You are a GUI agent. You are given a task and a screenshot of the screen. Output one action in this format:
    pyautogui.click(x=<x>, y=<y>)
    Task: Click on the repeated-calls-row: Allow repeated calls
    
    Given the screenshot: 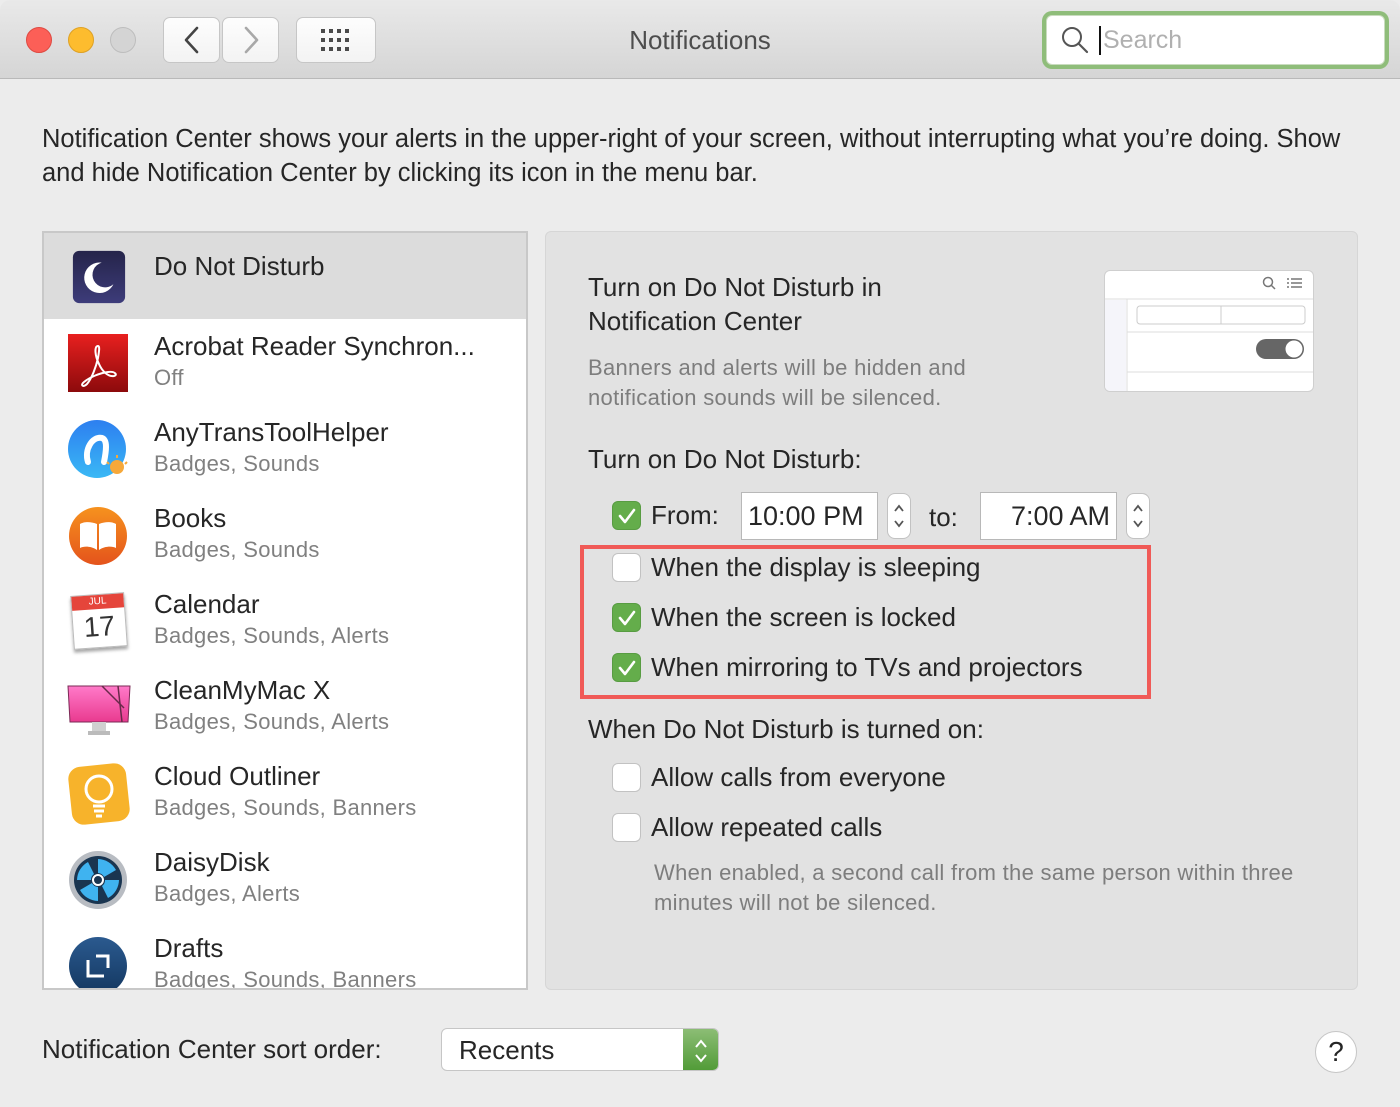 What is the action you would take?
    pyautogui.click(x=747, y=827)
    